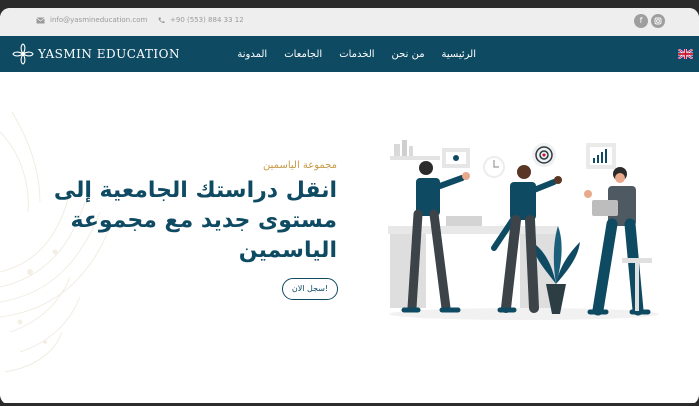  What do you see at coordinates (459, 54) in the screenshot?
I see `nav-item-home: الرئيسية` at bounding box center [459, 54].